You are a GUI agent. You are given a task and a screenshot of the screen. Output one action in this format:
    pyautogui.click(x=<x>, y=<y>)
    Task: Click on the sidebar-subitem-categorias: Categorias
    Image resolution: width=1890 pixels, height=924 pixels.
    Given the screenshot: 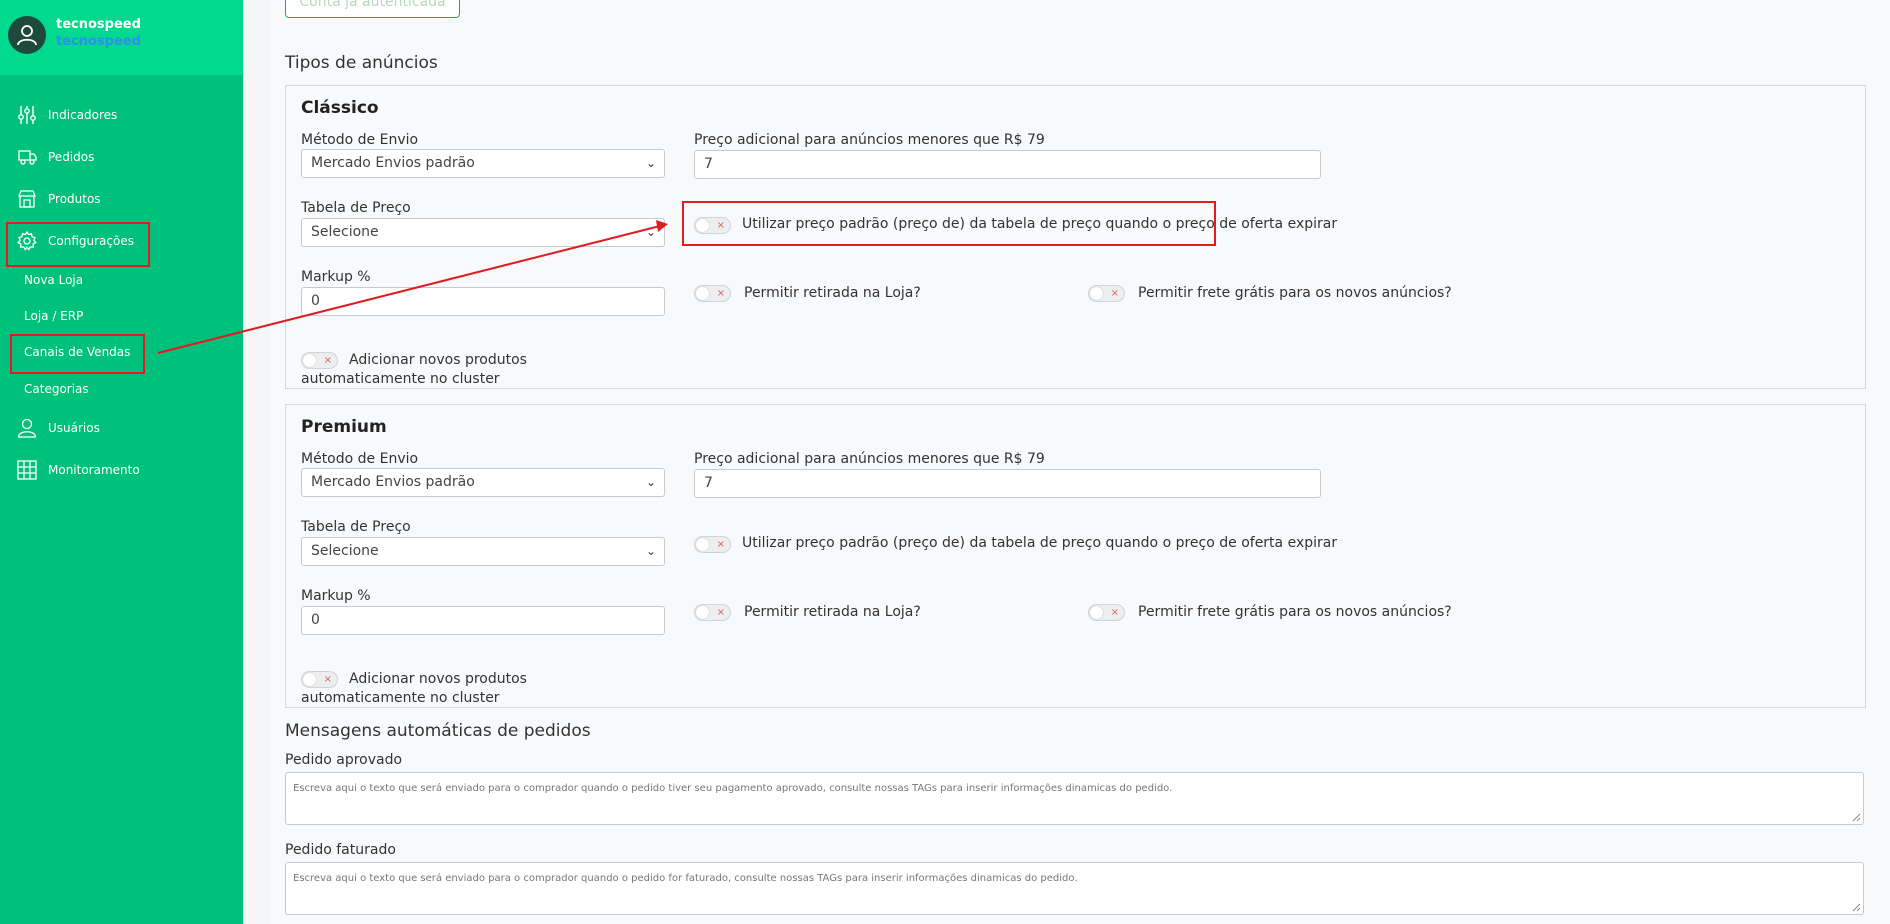 What is the action you would take?
    pyautogui.click(x=56, y=389)
    